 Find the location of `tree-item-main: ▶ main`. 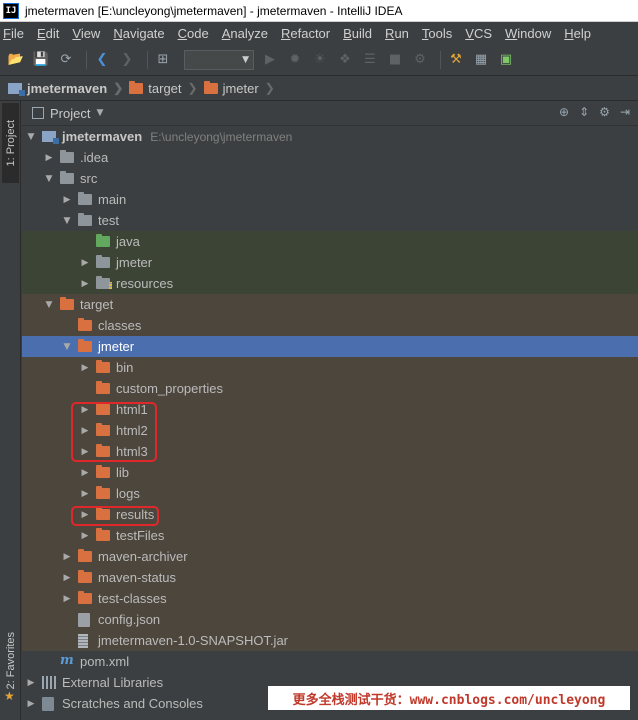

tree-item-main: ▶ main is located at coordinates (330, 199).